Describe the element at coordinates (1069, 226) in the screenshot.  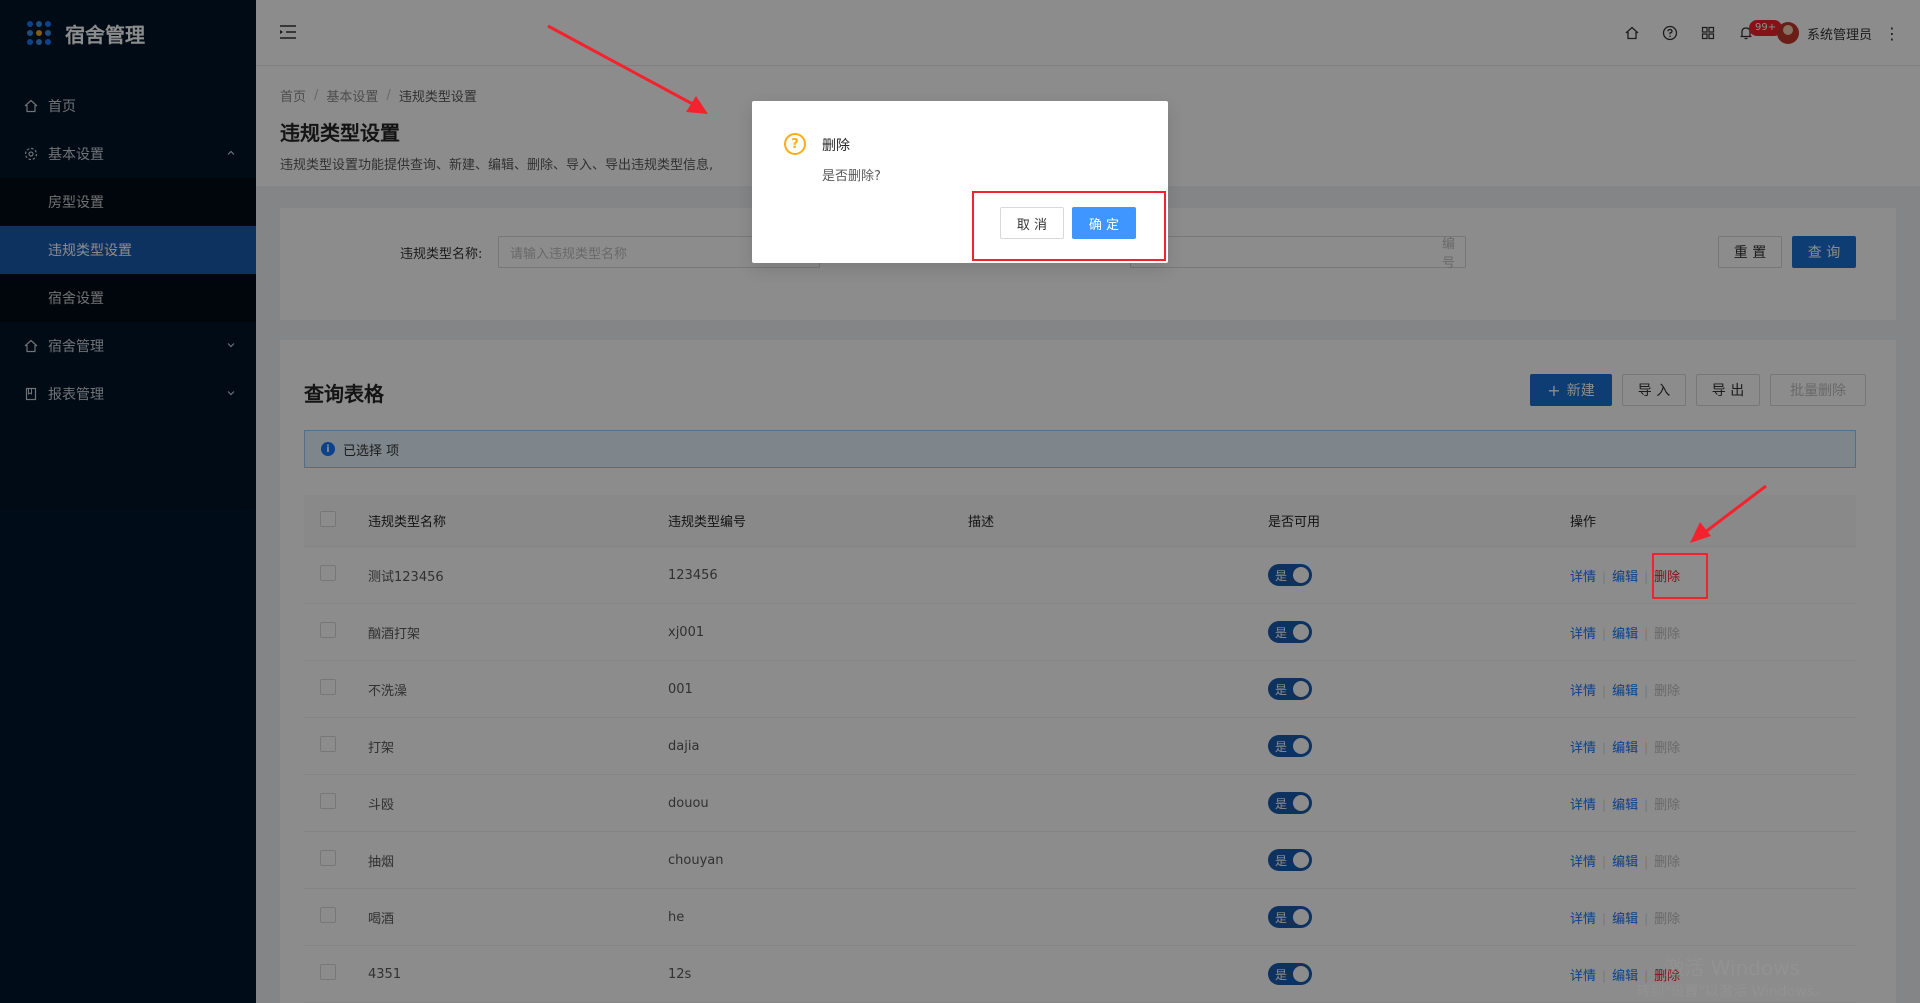
I see `annotation-box-modal-buttons` at that location.